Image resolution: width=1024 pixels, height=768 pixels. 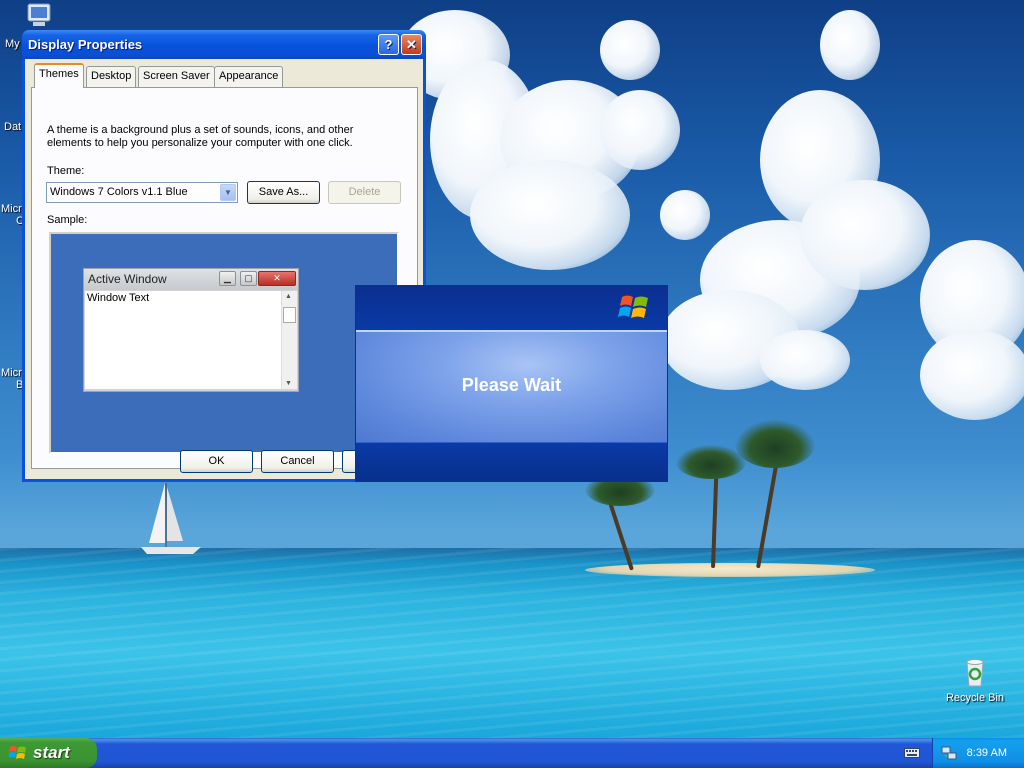 What do you see at coordinates (119, 192) in the screenshot?
I see `theme-dropdown-value: Windows 7 Colors v1.1 Blue` at bounding box center [119, 192].